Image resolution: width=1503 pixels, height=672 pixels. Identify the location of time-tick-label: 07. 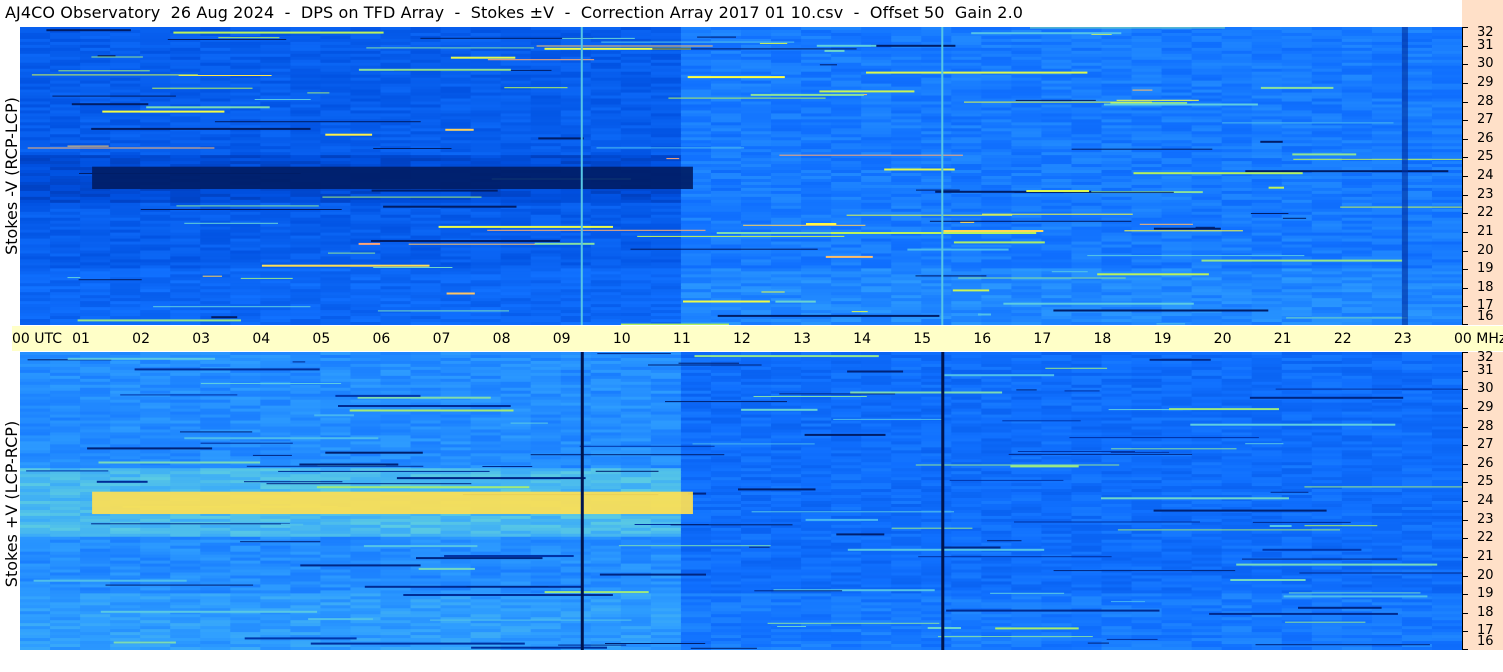
(441, 339).